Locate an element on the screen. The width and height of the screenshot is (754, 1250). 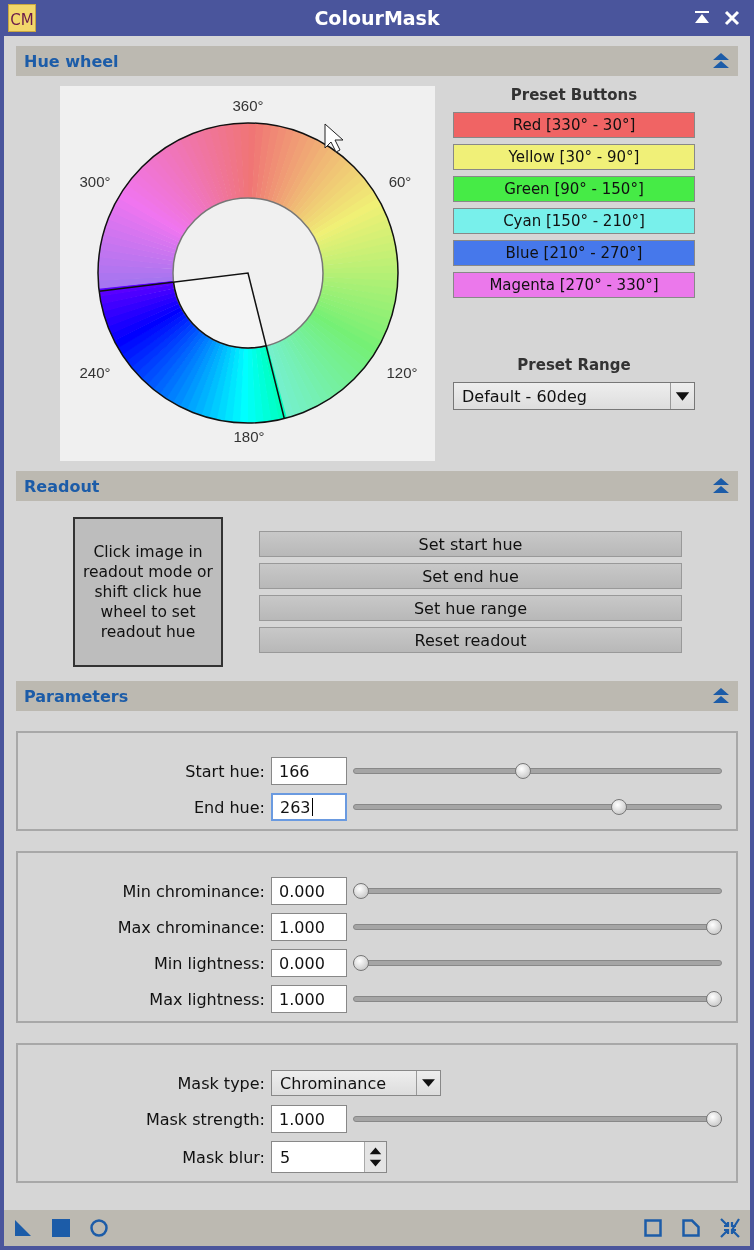
section-title: Readout is located at coordinates (62, 486).